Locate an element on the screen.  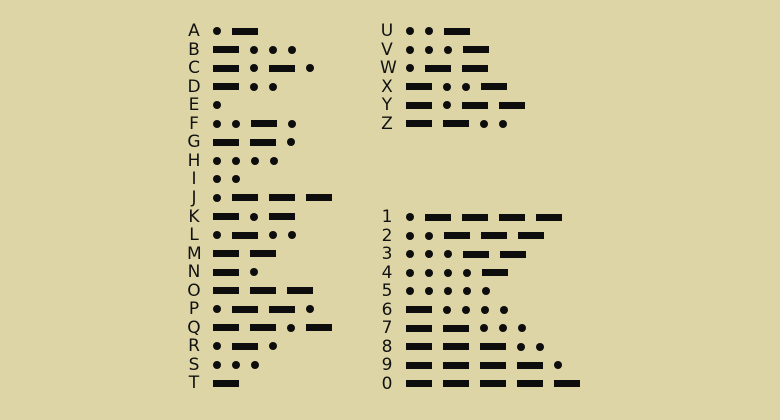
morse-char-label: 1 is located at coordinates (387, 217).